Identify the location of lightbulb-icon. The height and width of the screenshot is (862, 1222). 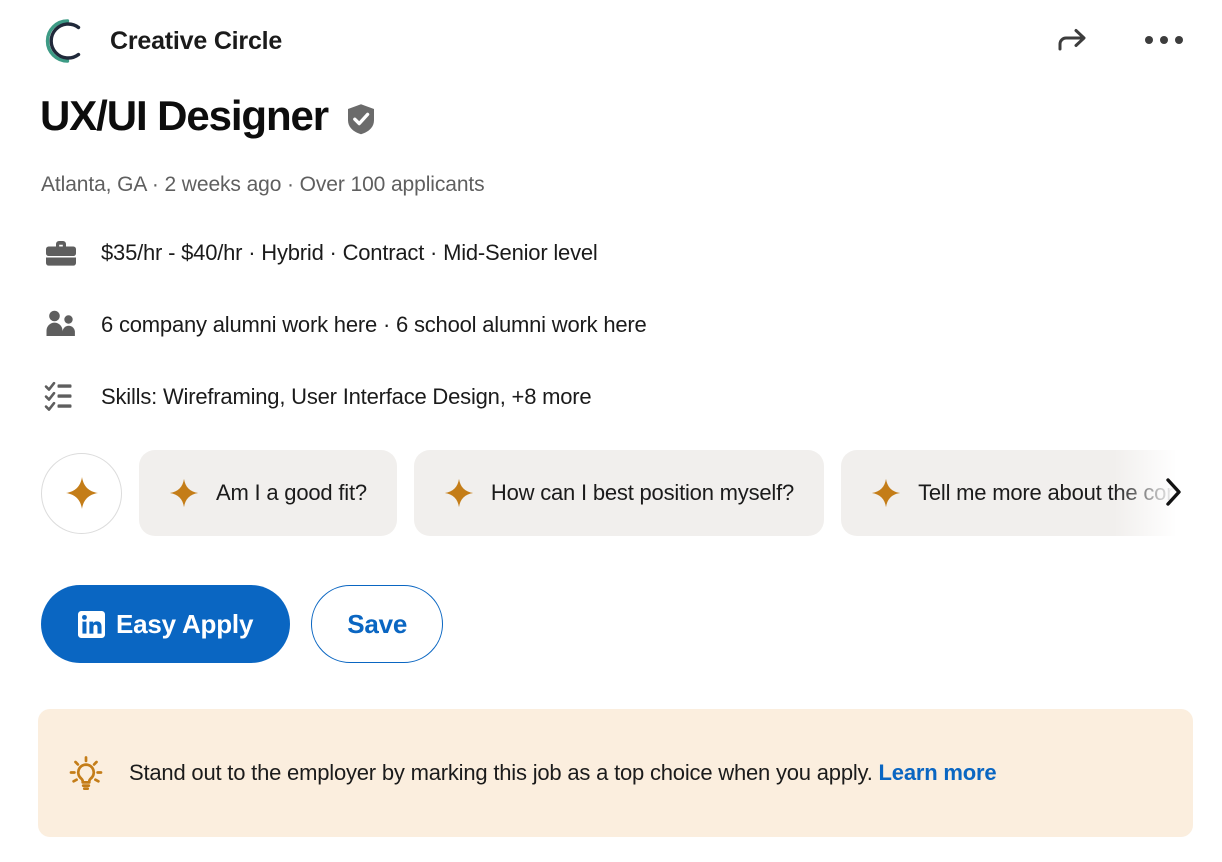
(86, 773).